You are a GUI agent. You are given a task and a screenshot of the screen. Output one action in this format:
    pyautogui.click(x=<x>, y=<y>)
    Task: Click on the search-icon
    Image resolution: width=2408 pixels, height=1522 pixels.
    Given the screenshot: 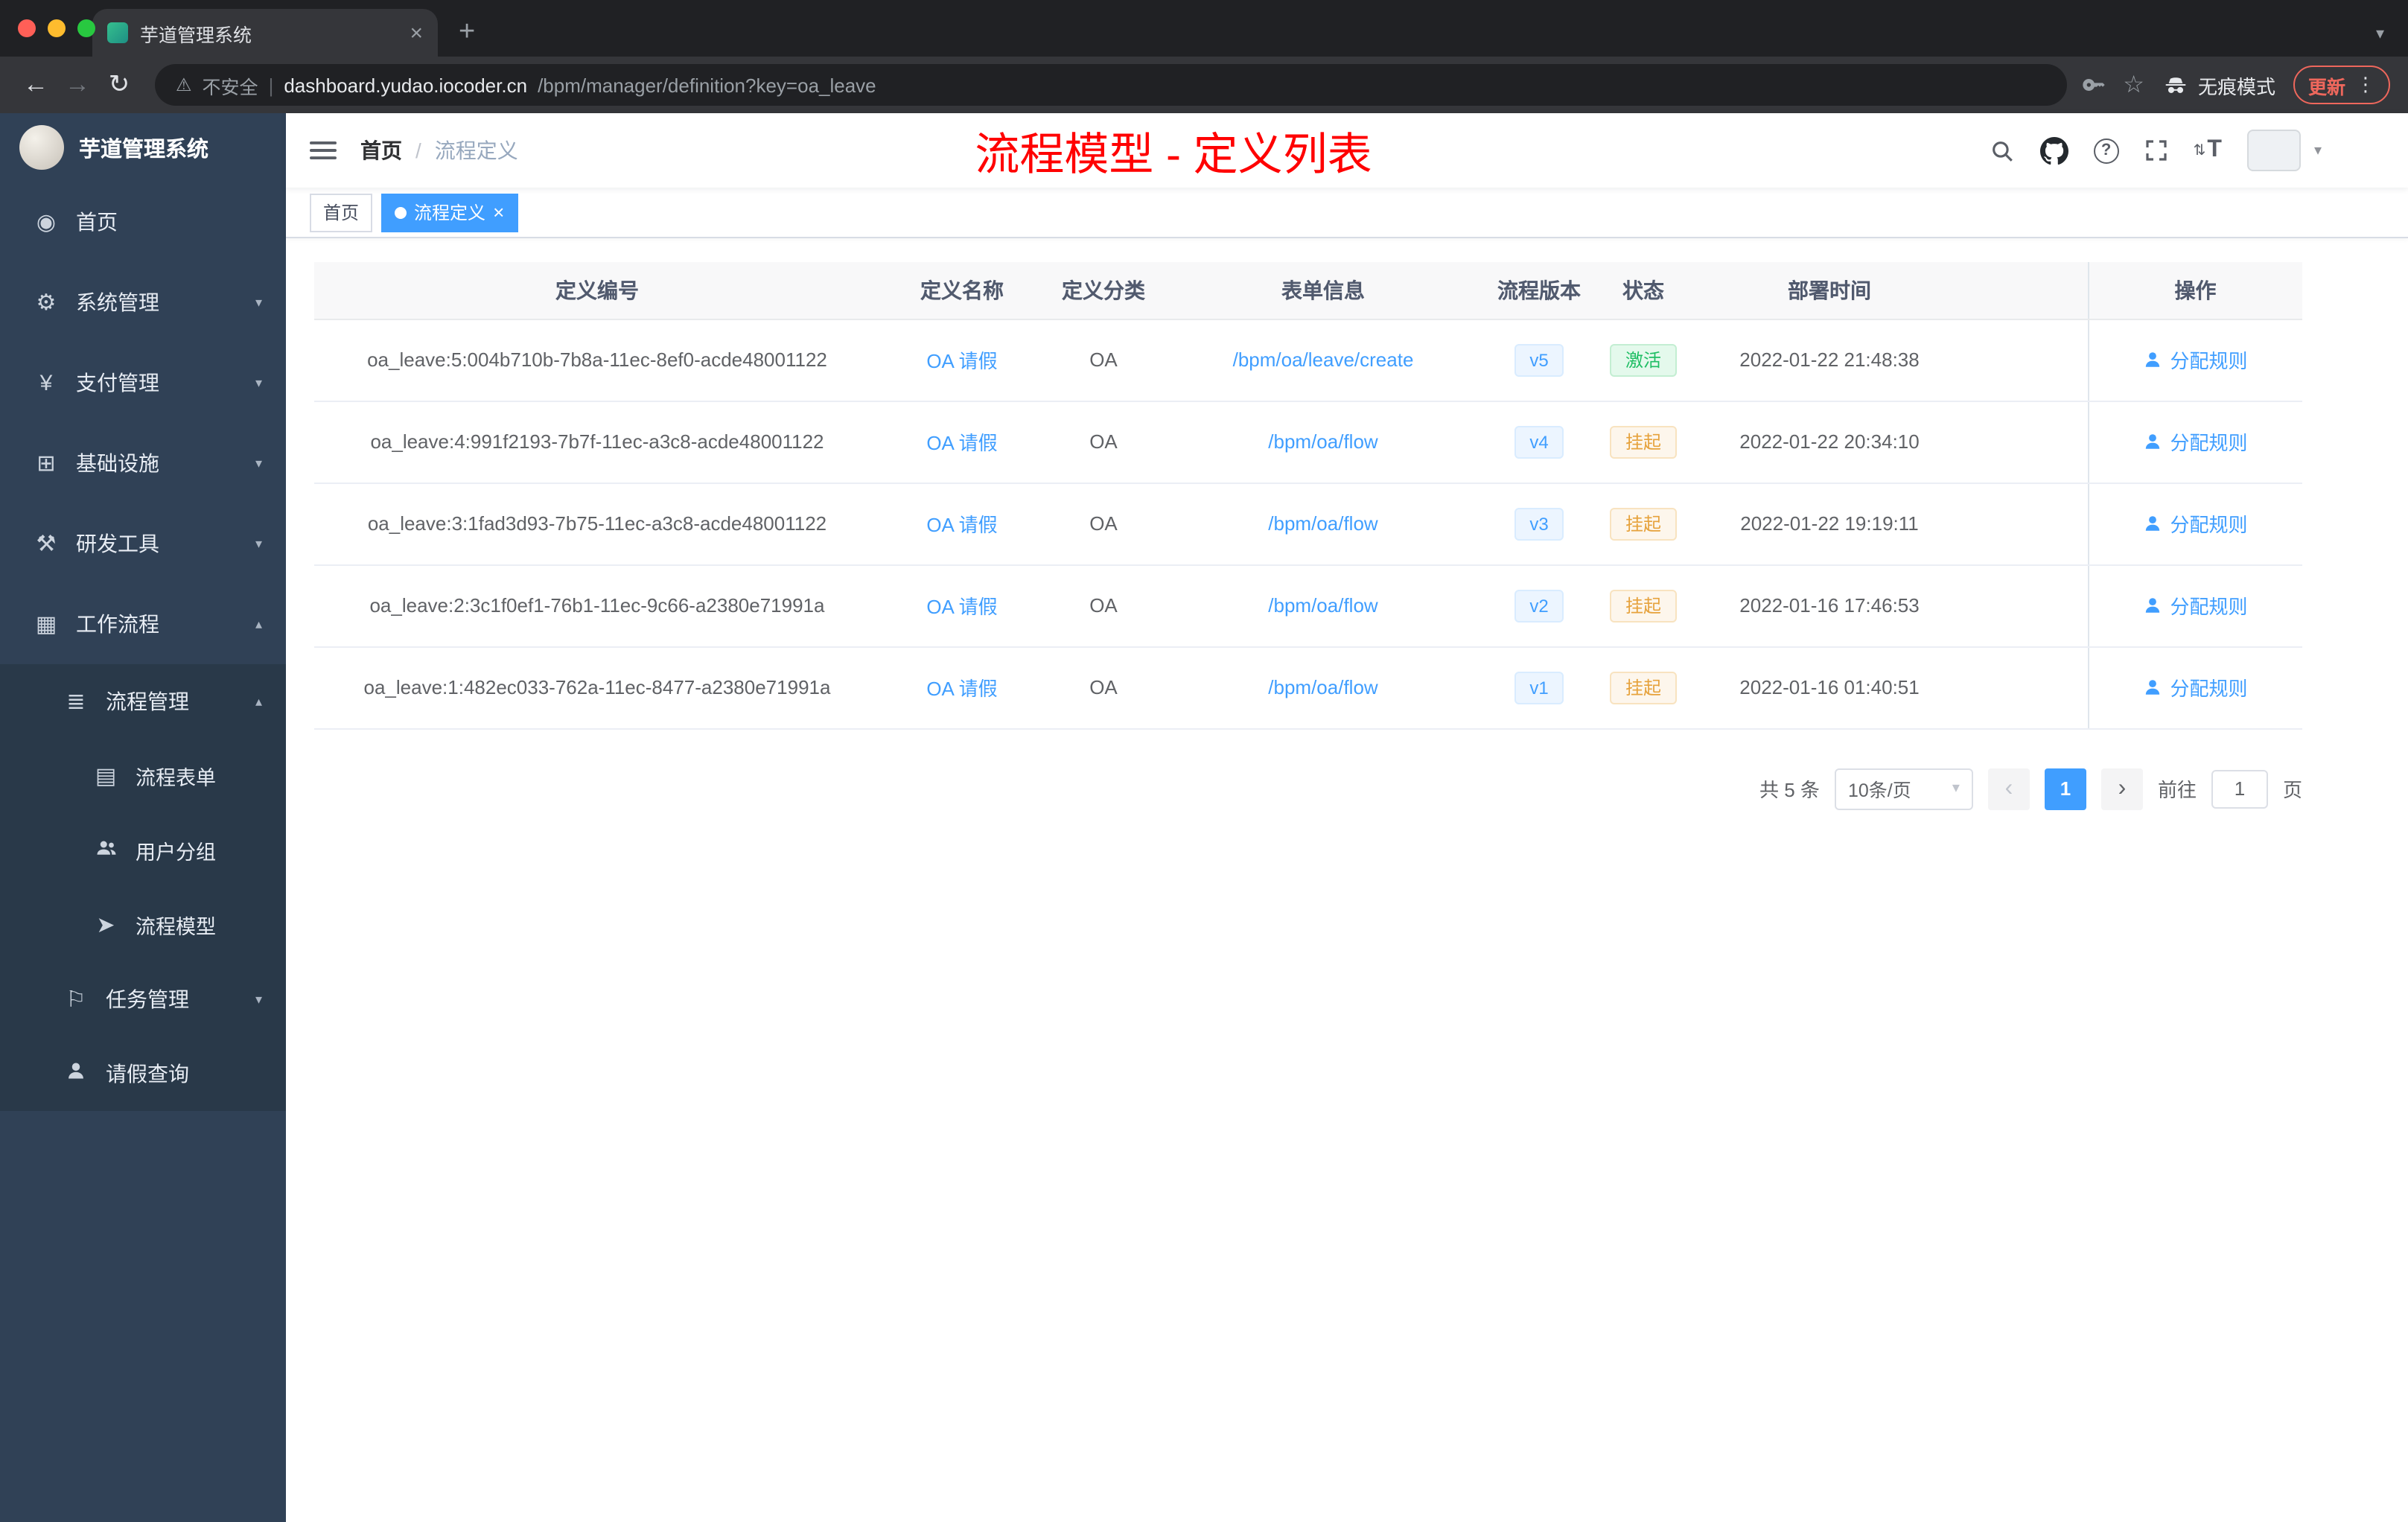 What is the action you would take?
    pyautogui.click(x=2002, y=150)
    